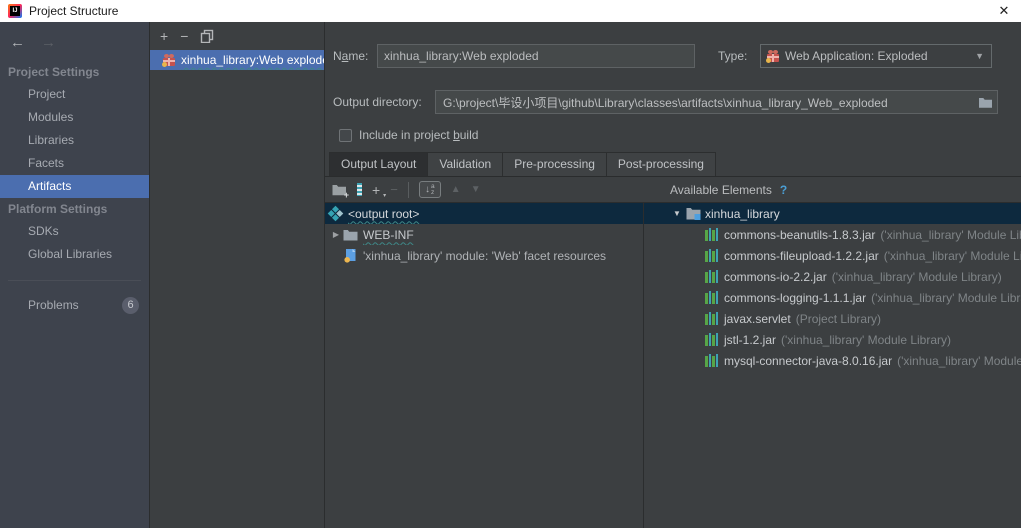 The width and height of the screenshot is (1021, 528). I want to click on tree-row-web-inf: ▶ WEB-INF, so click(484, 234).